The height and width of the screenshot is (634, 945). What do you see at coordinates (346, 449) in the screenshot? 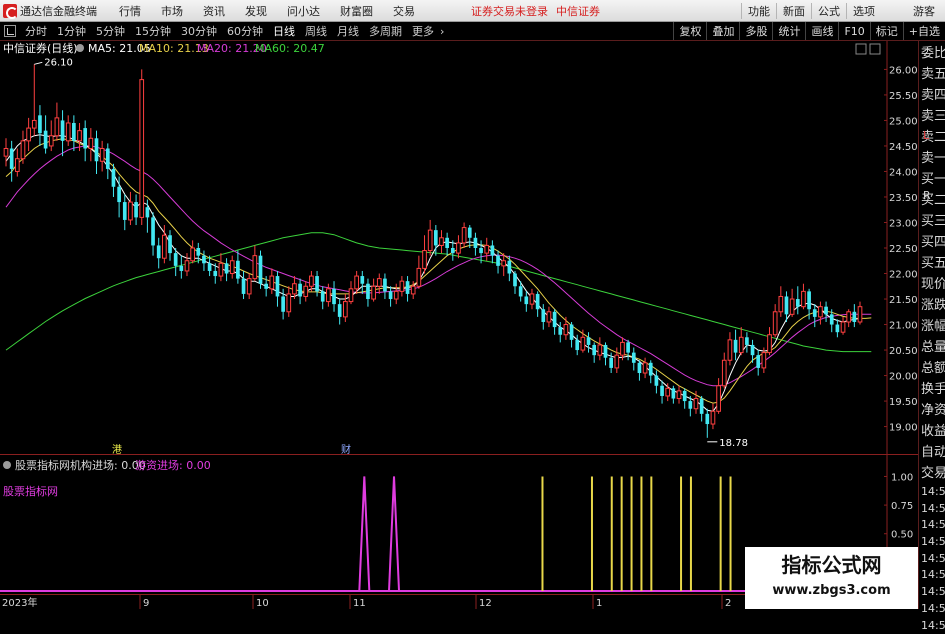
I see `event-marker-finance: 财` at bounding box center [346, 449].